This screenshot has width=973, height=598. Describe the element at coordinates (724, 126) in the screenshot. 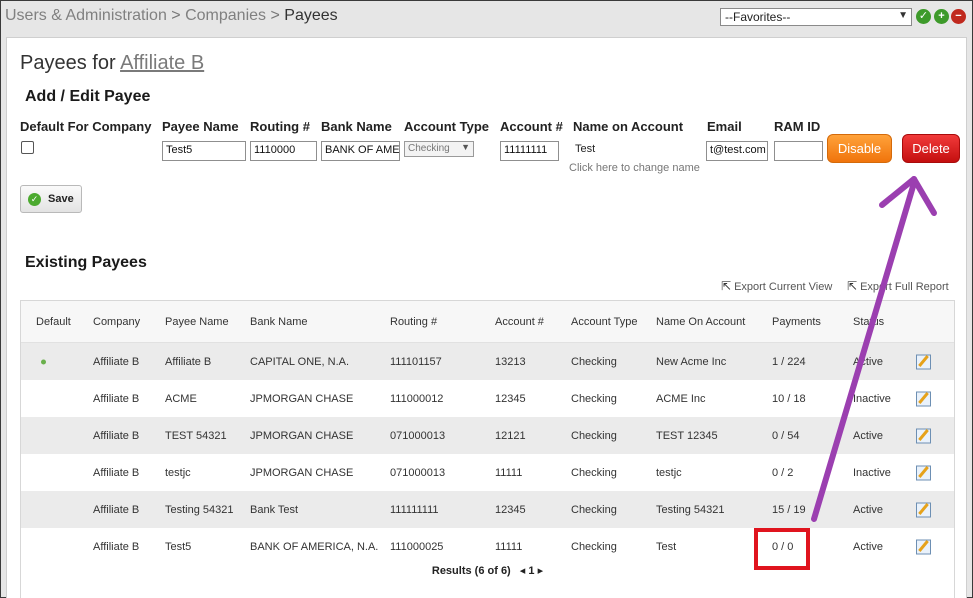

I see `label-email: Email` at that location.